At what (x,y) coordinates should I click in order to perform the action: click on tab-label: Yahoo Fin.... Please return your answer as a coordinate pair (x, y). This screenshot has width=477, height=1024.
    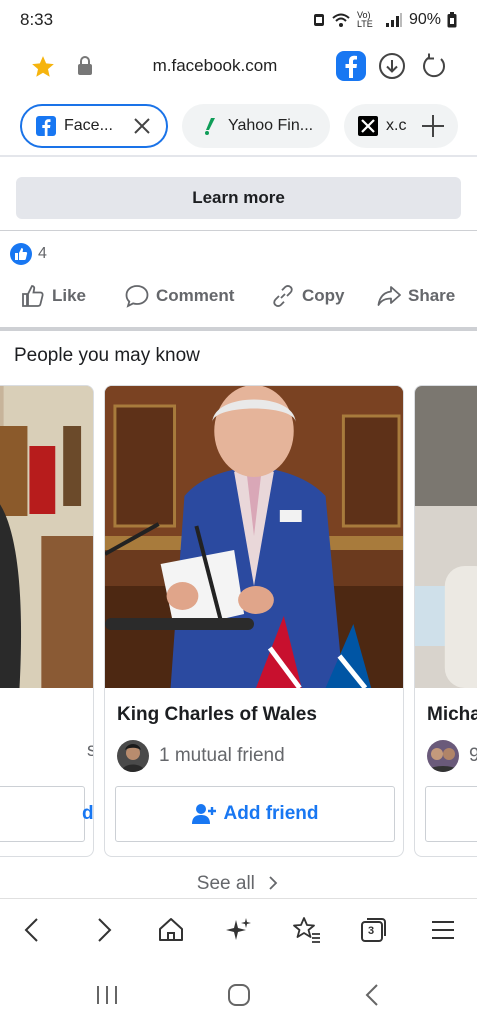
    Looking at the image, I should click on (271, 125).